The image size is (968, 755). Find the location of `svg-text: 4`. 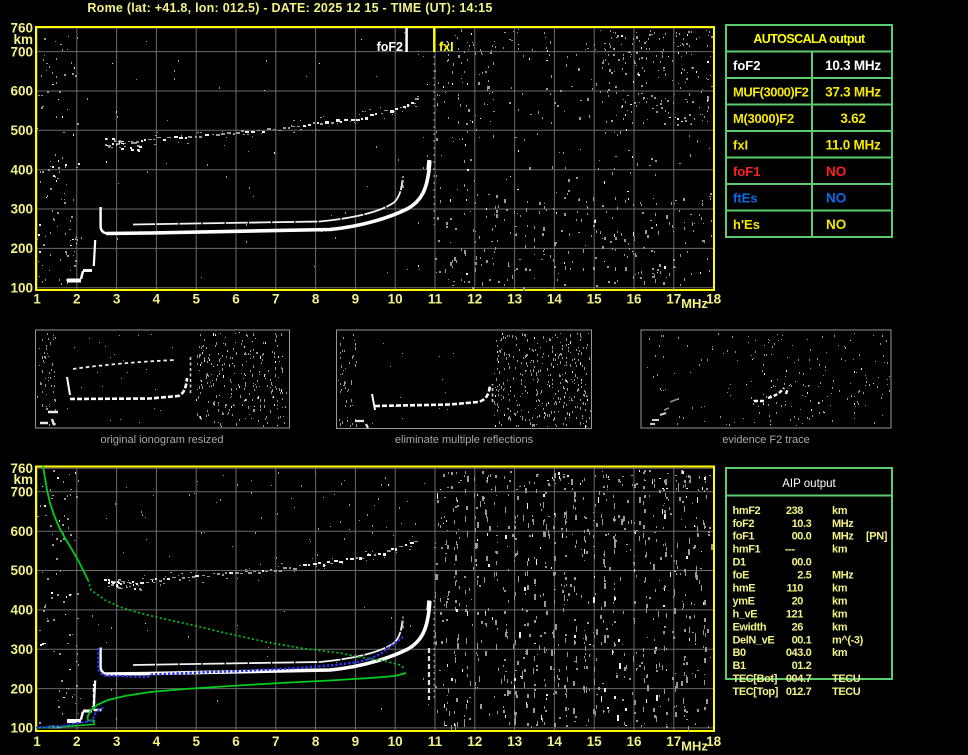

svg-text: 4 is located at coordinates (157, 741).